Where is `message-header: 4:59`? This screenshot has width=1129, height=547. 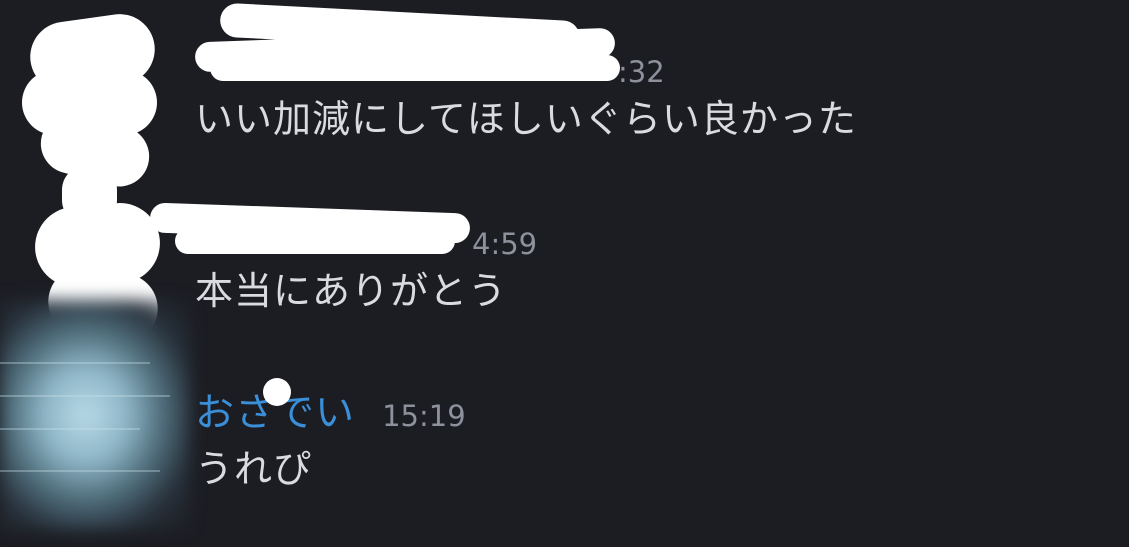
message-header: 4:59 is located at coordinates (343, 234).